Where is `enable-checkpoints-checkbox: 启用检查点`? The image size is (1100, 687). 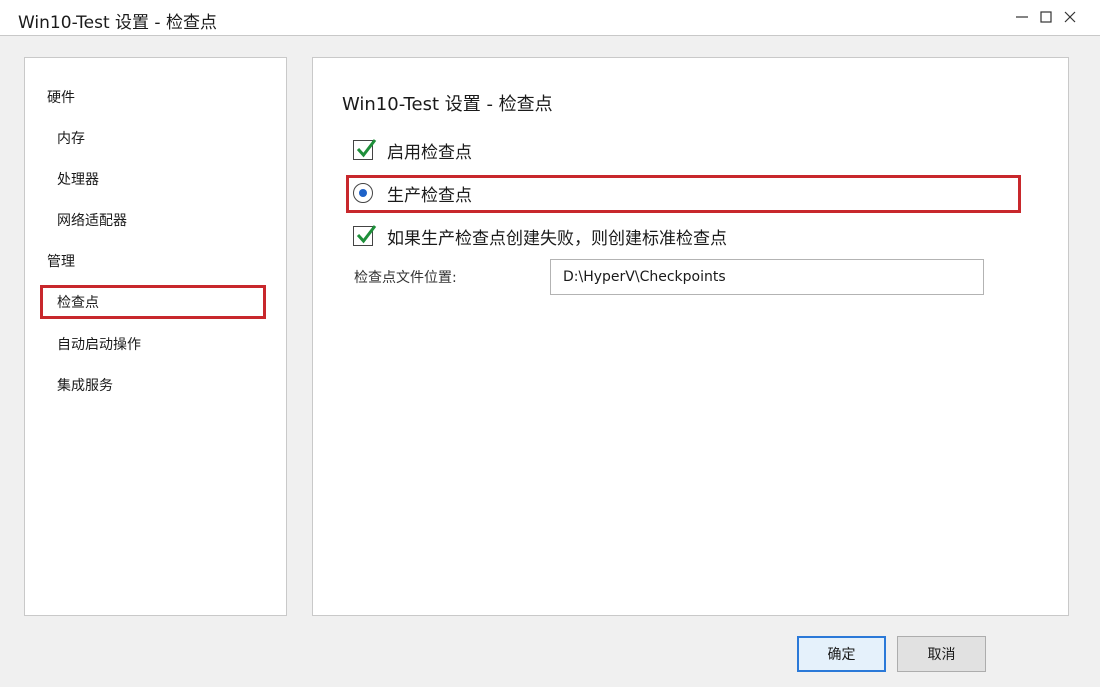
enable-checkpoints-checkbox: 启用检查点 is located at coordinates (412, 150).